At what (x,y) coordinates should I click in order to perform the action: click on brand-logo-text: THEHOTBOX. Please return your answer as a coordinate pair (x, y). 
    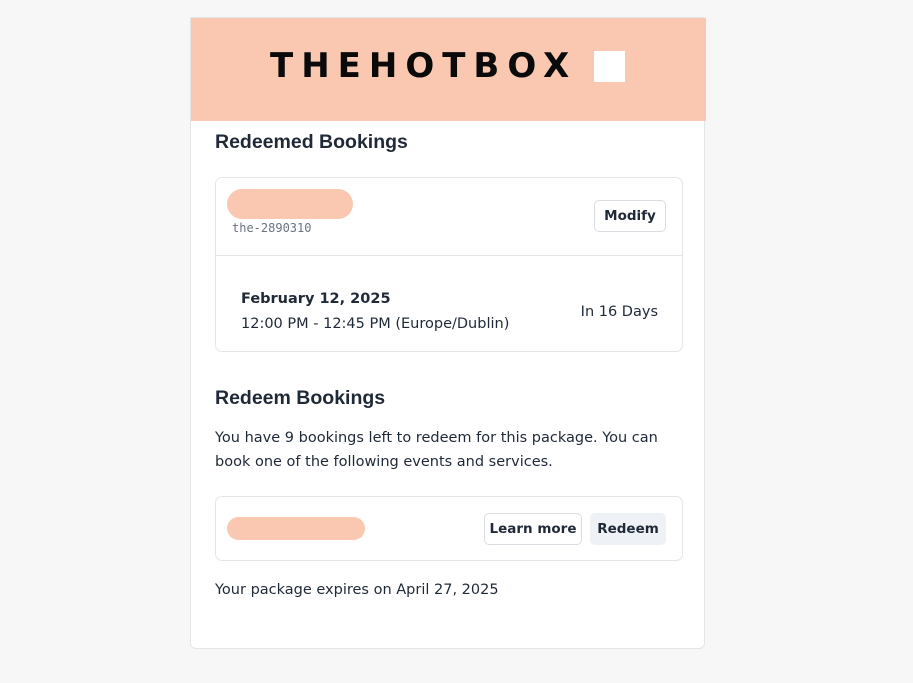
    Looking at the image, I should click on (424, 66).